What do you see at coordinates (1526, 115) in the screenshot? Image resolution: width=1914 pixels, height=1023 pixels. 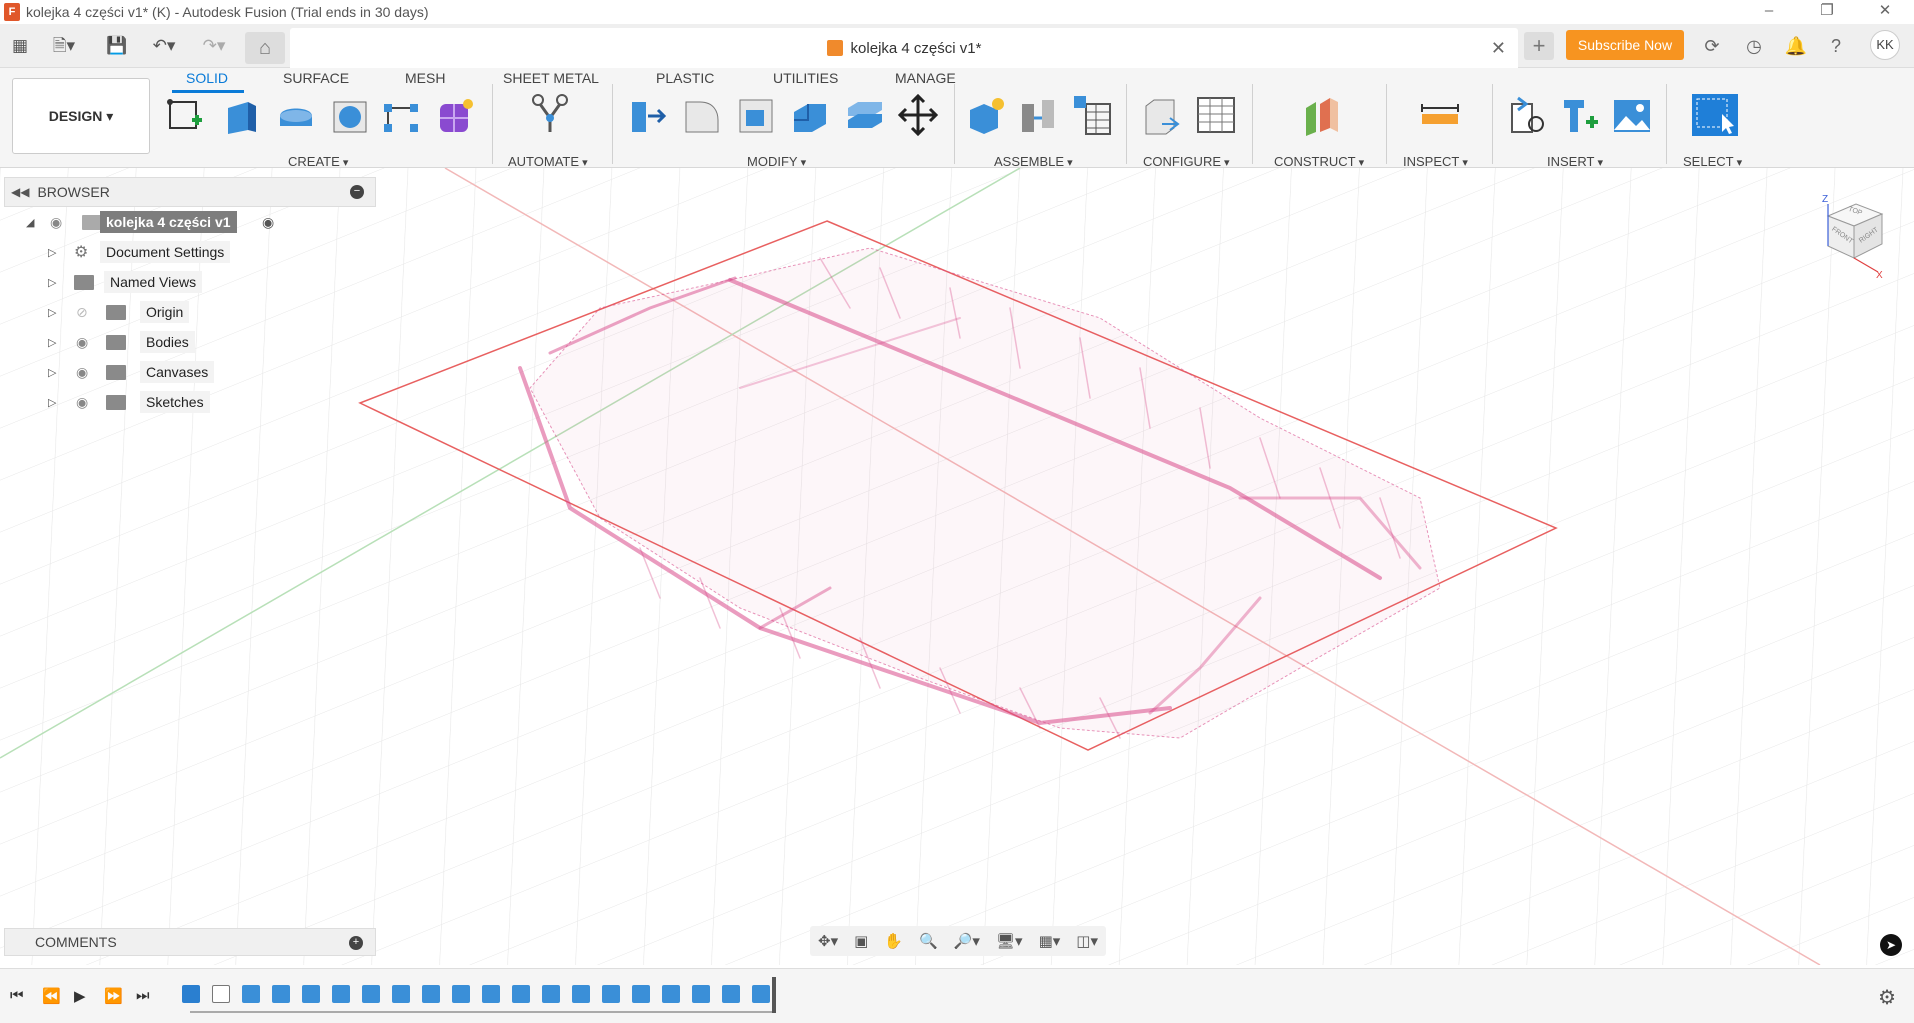 I see `insert-derive-icon` at bounding box center [1526, 115].